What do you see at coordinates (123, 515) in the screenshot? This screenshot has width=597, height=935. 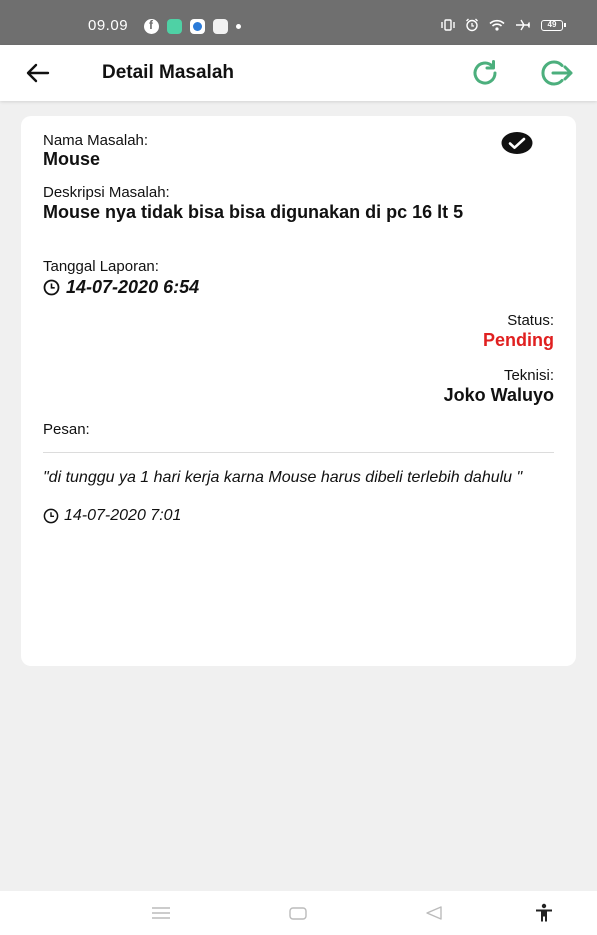 I see `message-date-value: 14-07-2020 7:01` at bounding box center [123, 515].